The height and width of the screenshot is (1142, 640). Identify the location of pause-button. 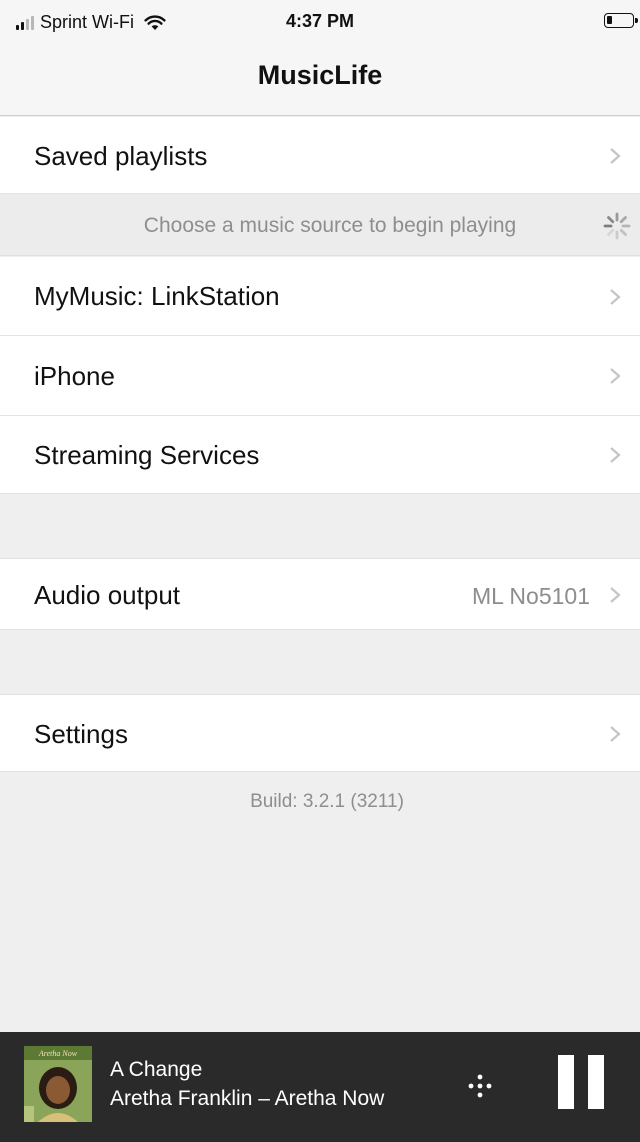
(581, 1082).